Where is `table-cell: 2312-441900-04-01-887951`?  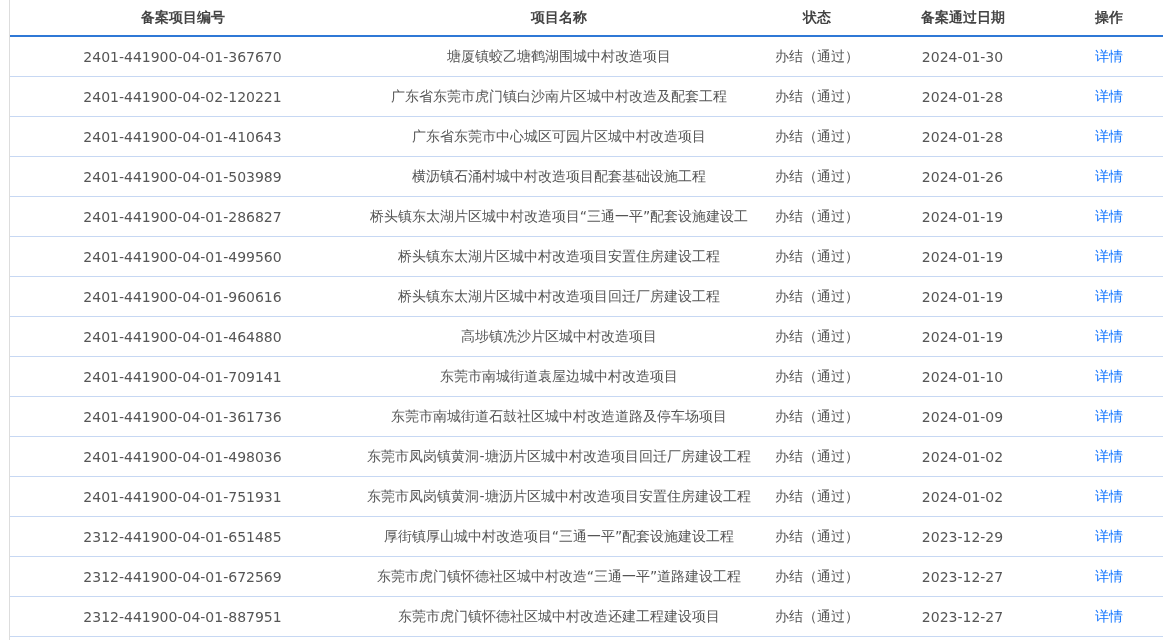
table-cell: 2312-441900-04-01-887951 is located at coordinates (182, 616).